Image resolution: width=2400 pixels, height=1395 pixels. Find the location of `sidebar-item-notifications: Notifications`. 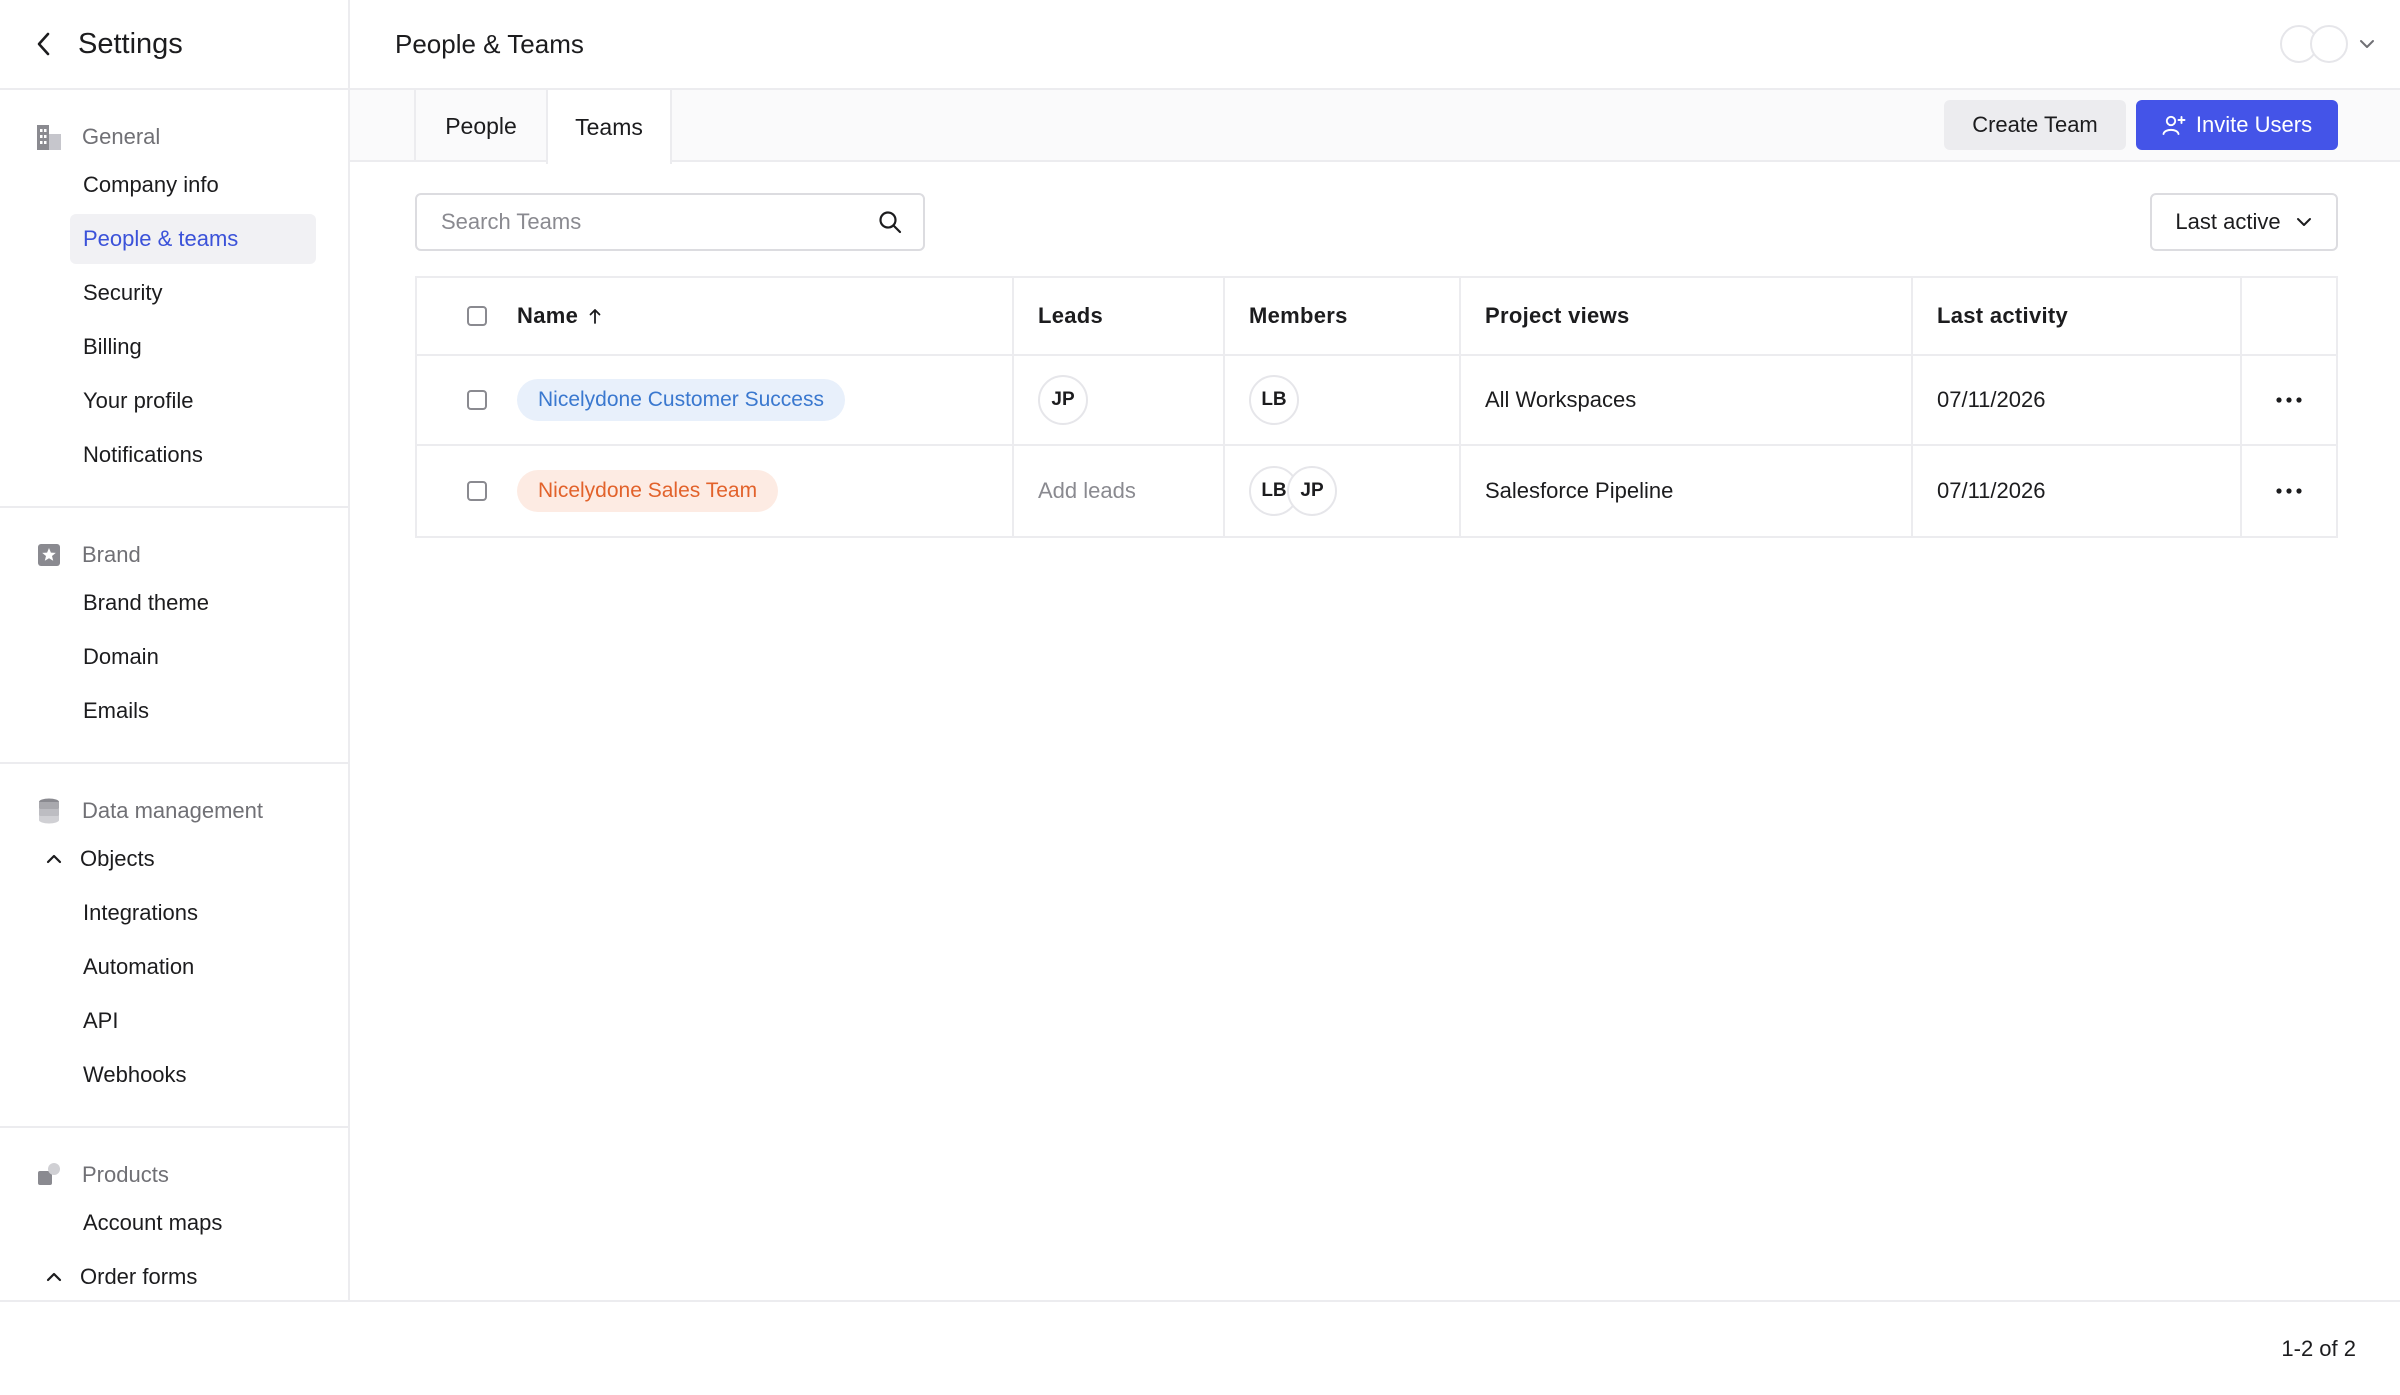

sidebar-item-notifications: Notifications is located at coordinates (193, 455).